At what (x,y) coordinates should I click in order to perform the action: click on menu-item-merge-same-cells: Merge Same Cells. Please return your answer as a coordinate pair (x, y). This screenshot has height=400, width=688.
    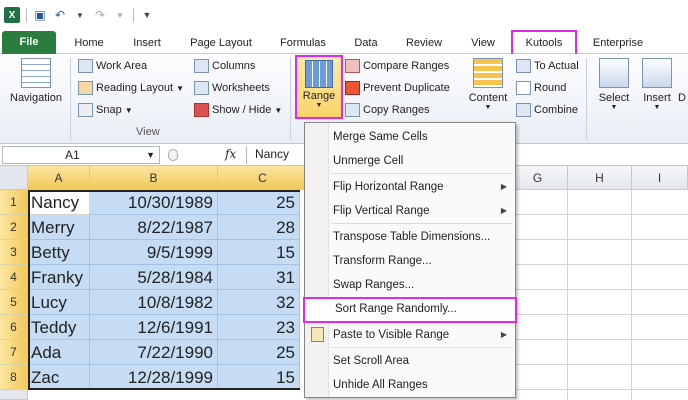
    Looking at the image, I should click on (422, 137).